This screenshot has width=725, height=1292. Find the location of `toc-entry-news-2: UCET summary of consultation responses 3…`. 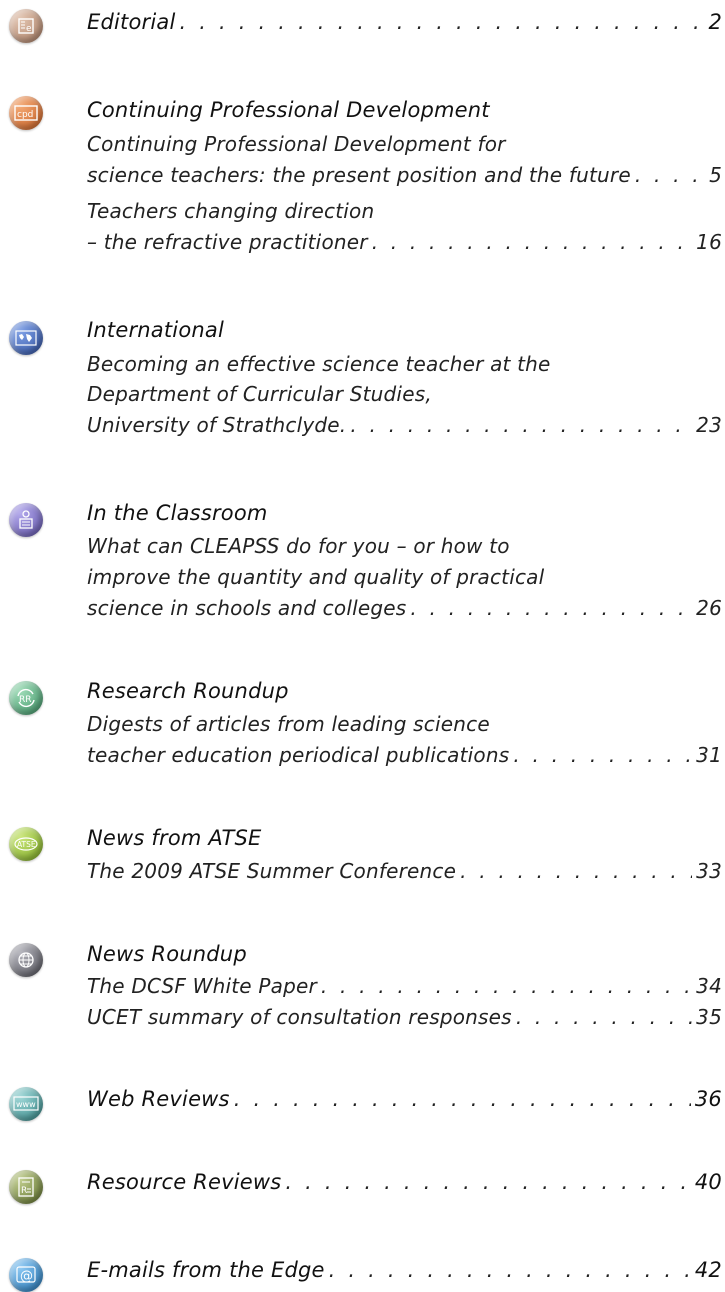

toc-entry-news-2: UCET summary of consultation responses 3… is located at coordinates (404, 1020).